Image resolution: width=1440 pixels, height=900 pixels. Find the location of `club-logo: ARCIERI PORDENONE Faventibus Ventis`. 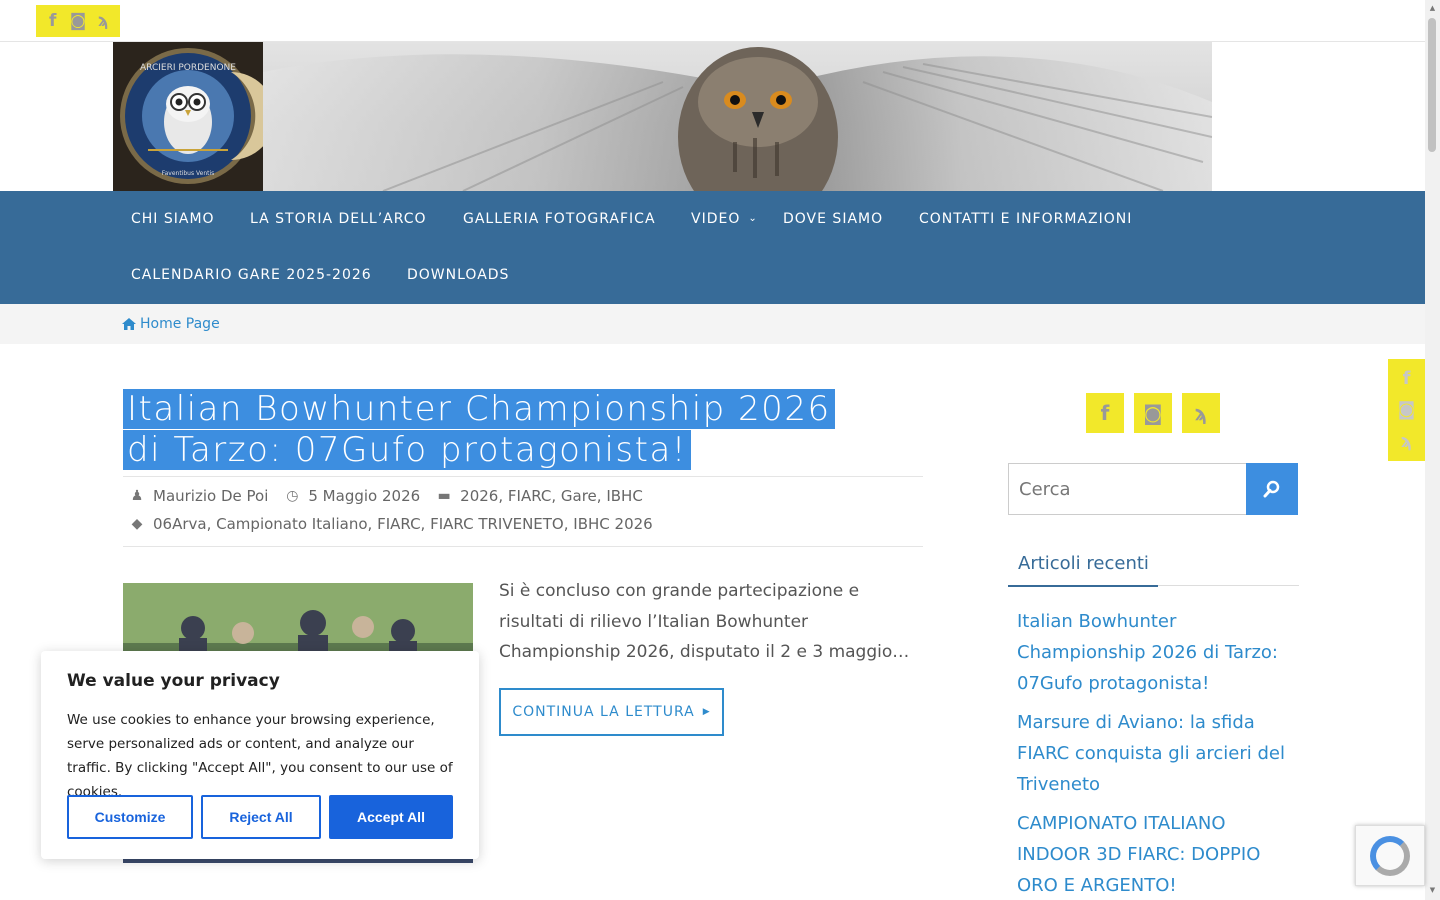

club-logo: ARCIERI PORDENONE Faventibus Ventis is located at coordinates (194, 116).